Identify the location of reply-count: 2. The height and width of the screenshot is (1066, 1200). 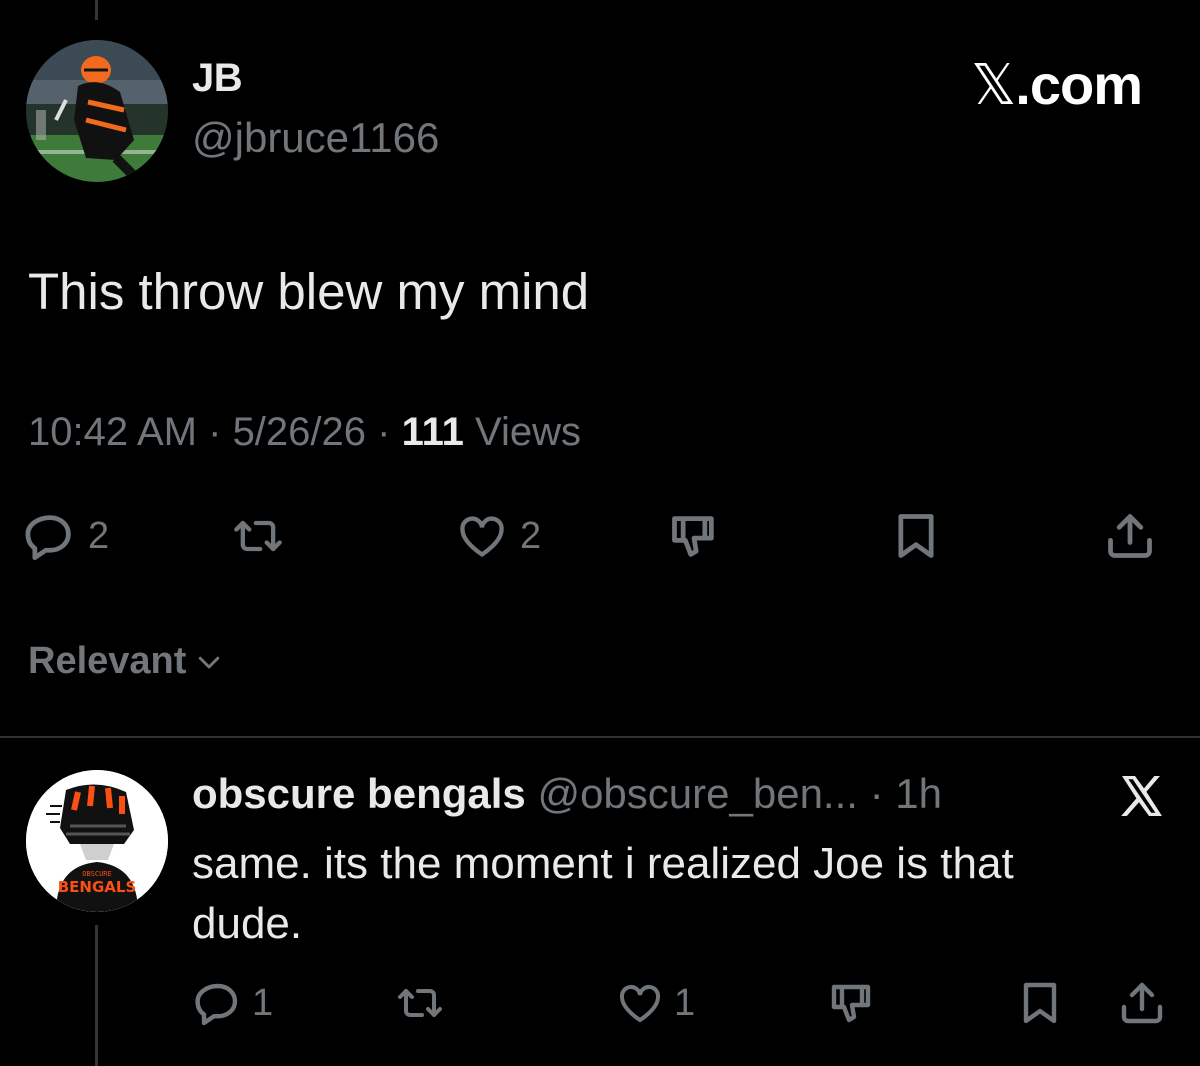
(99, 535).